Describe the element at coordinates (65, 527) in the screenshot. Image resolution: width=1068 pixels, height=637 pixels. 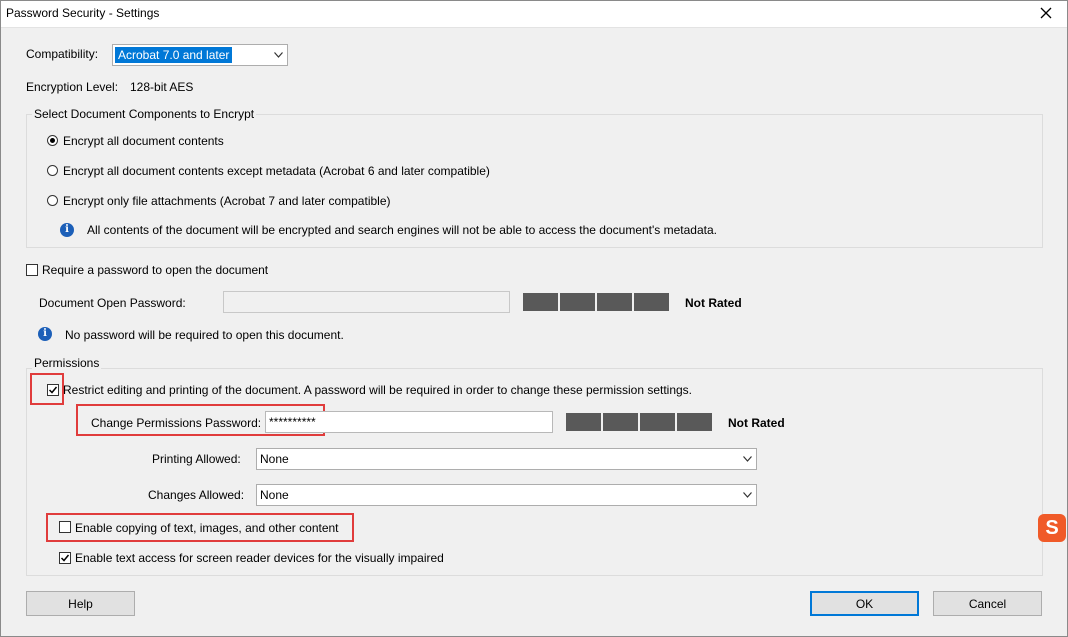
I see `enable-copying-checkbox` at that location.